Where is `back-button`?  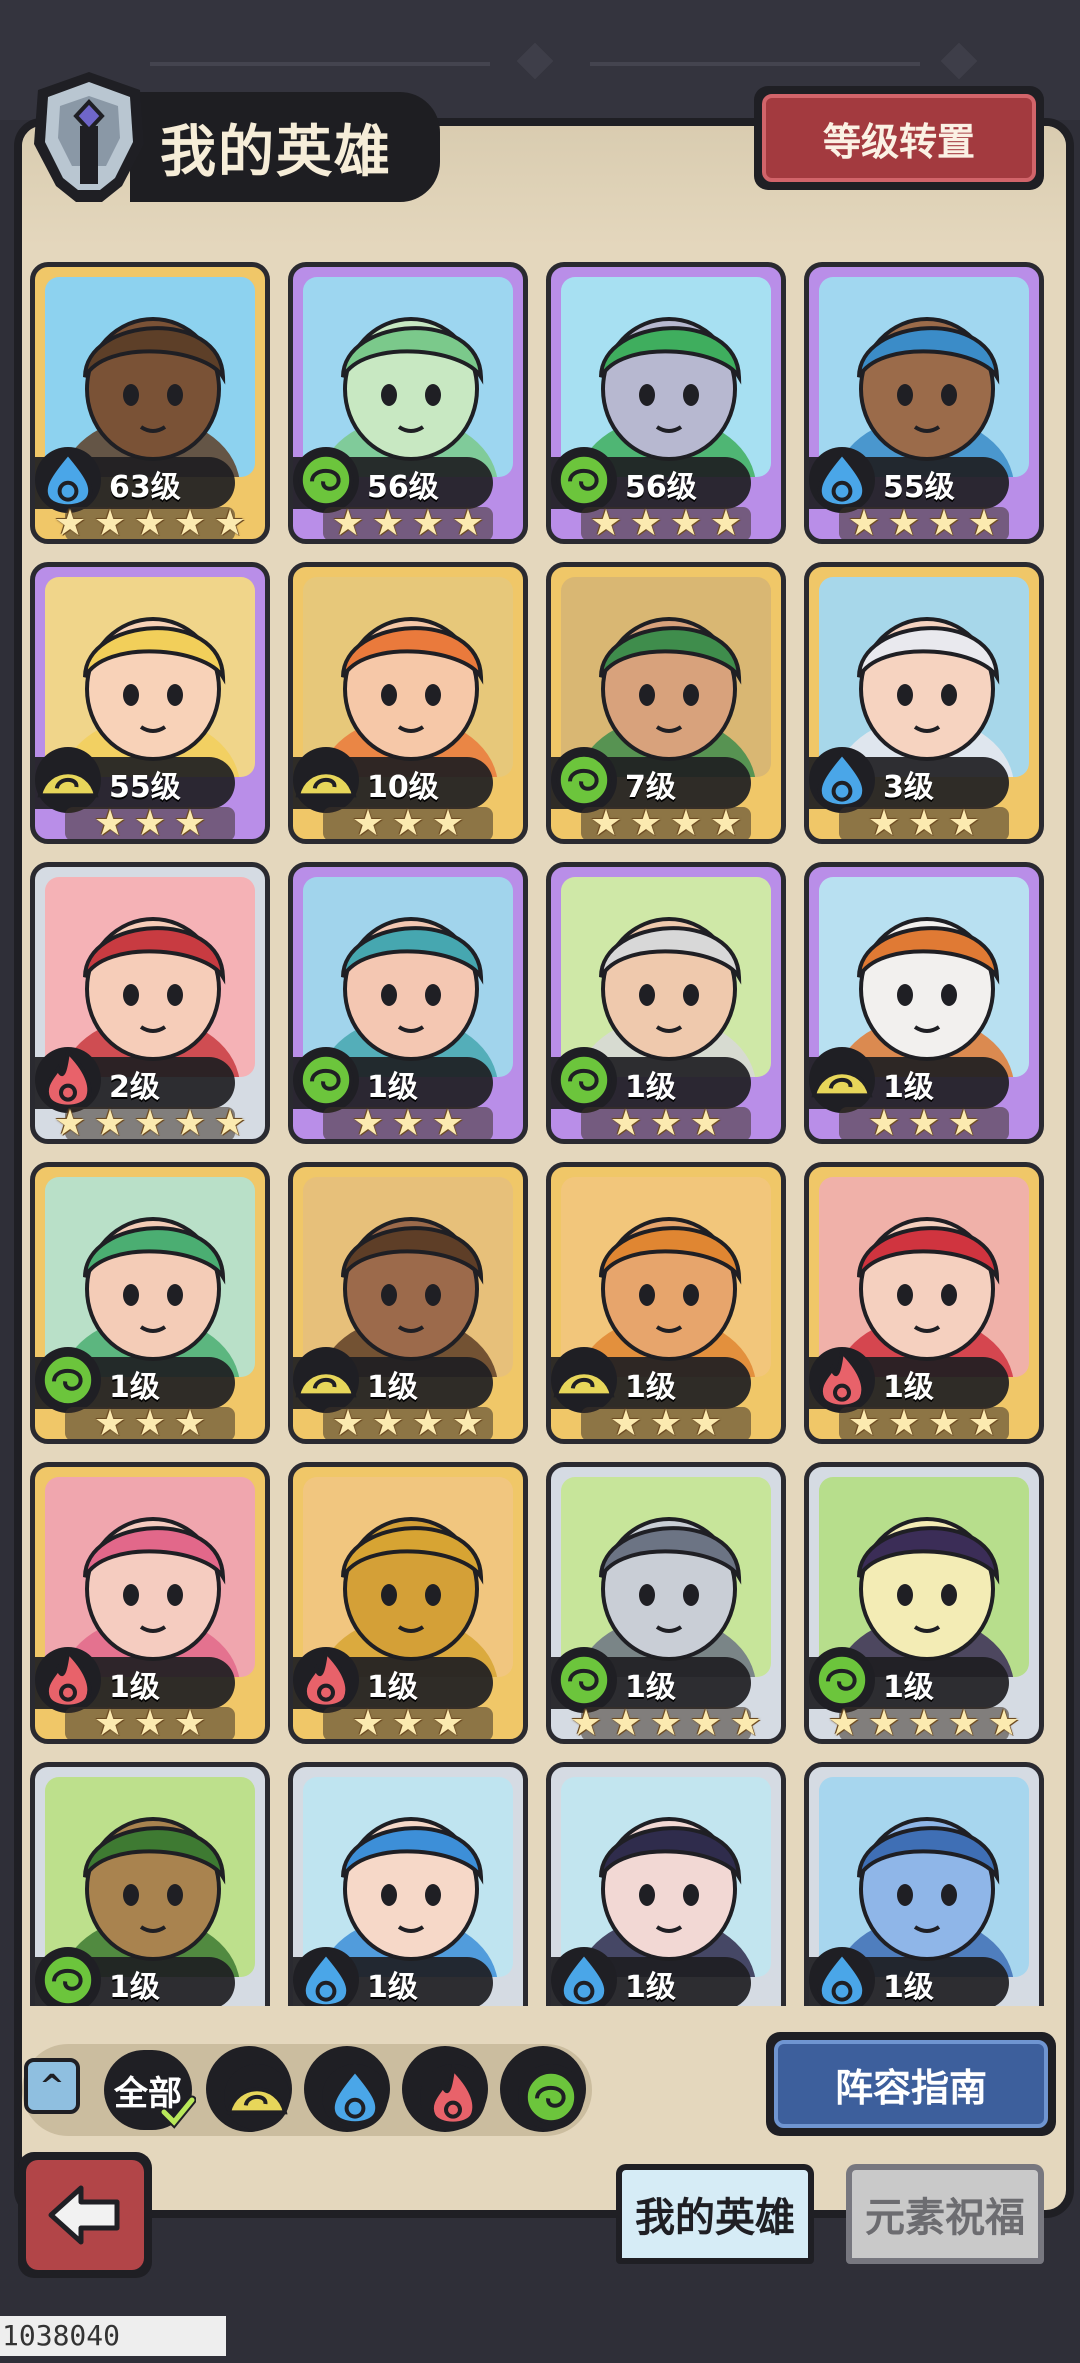 back-button is located at coordinates (85, 2215).